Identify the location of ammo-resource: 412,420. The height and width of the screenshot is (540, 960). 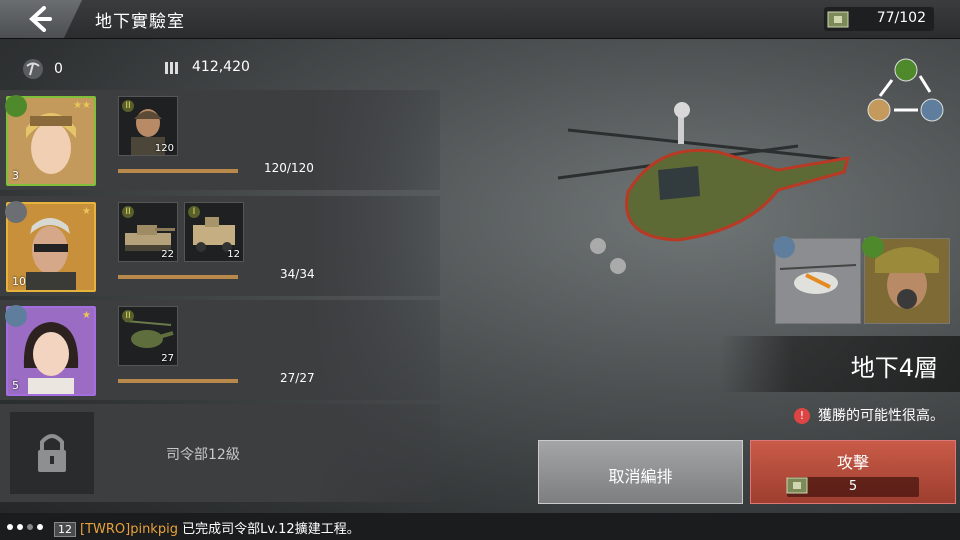
(206, 67).